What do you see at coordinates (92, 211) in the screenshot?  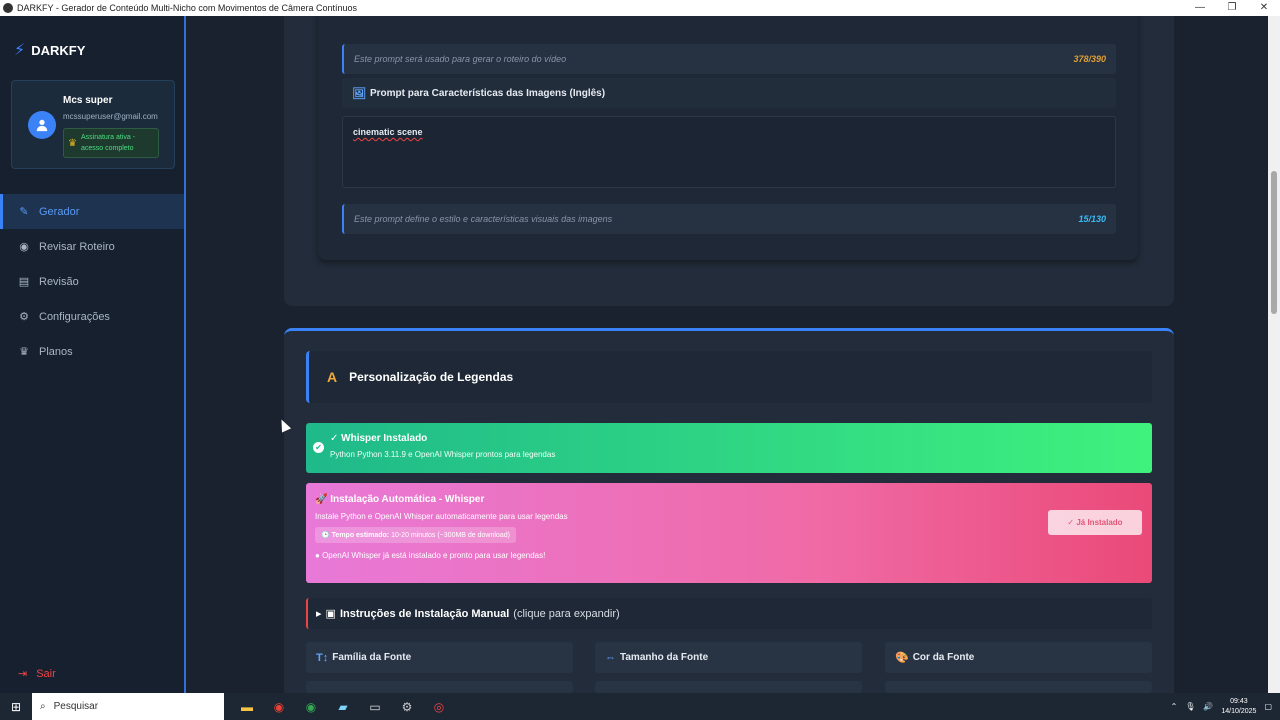 I see `sidebar-item-gerador: ✎ Gerador` at bounding box center [92, 211].